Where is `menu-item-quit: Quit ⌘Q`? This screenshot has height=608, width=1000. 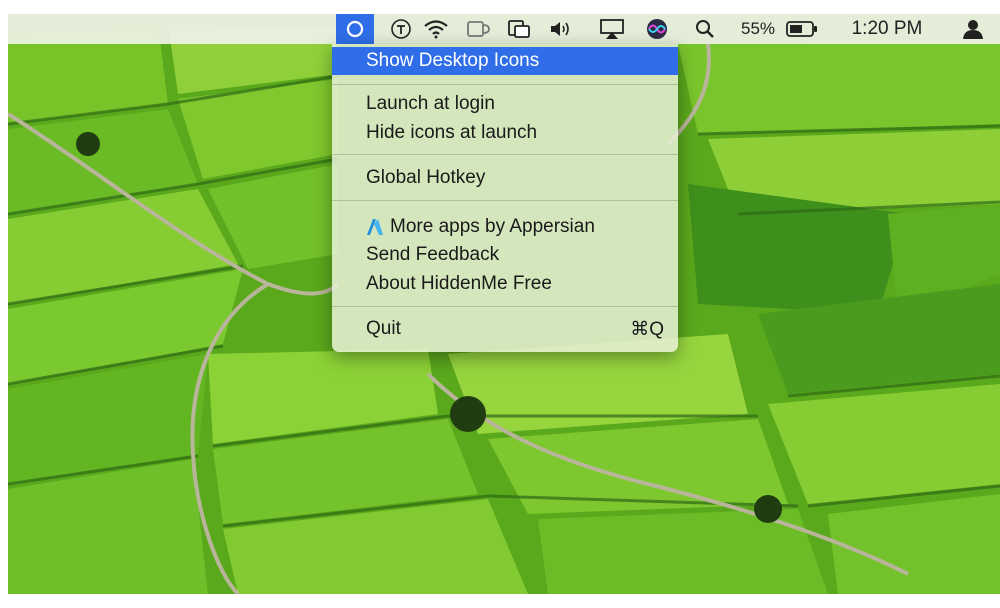
menu-item-quit: Quit ⌘Q is located at coordinates (505, 329).